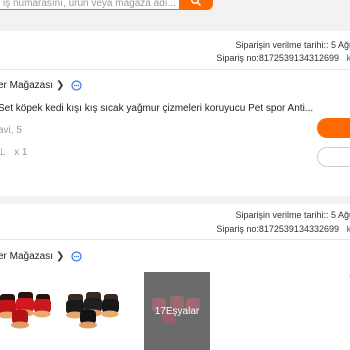 The height and width of the screenshot is (350, 350). I want to click on search-button, so click(196, 5).